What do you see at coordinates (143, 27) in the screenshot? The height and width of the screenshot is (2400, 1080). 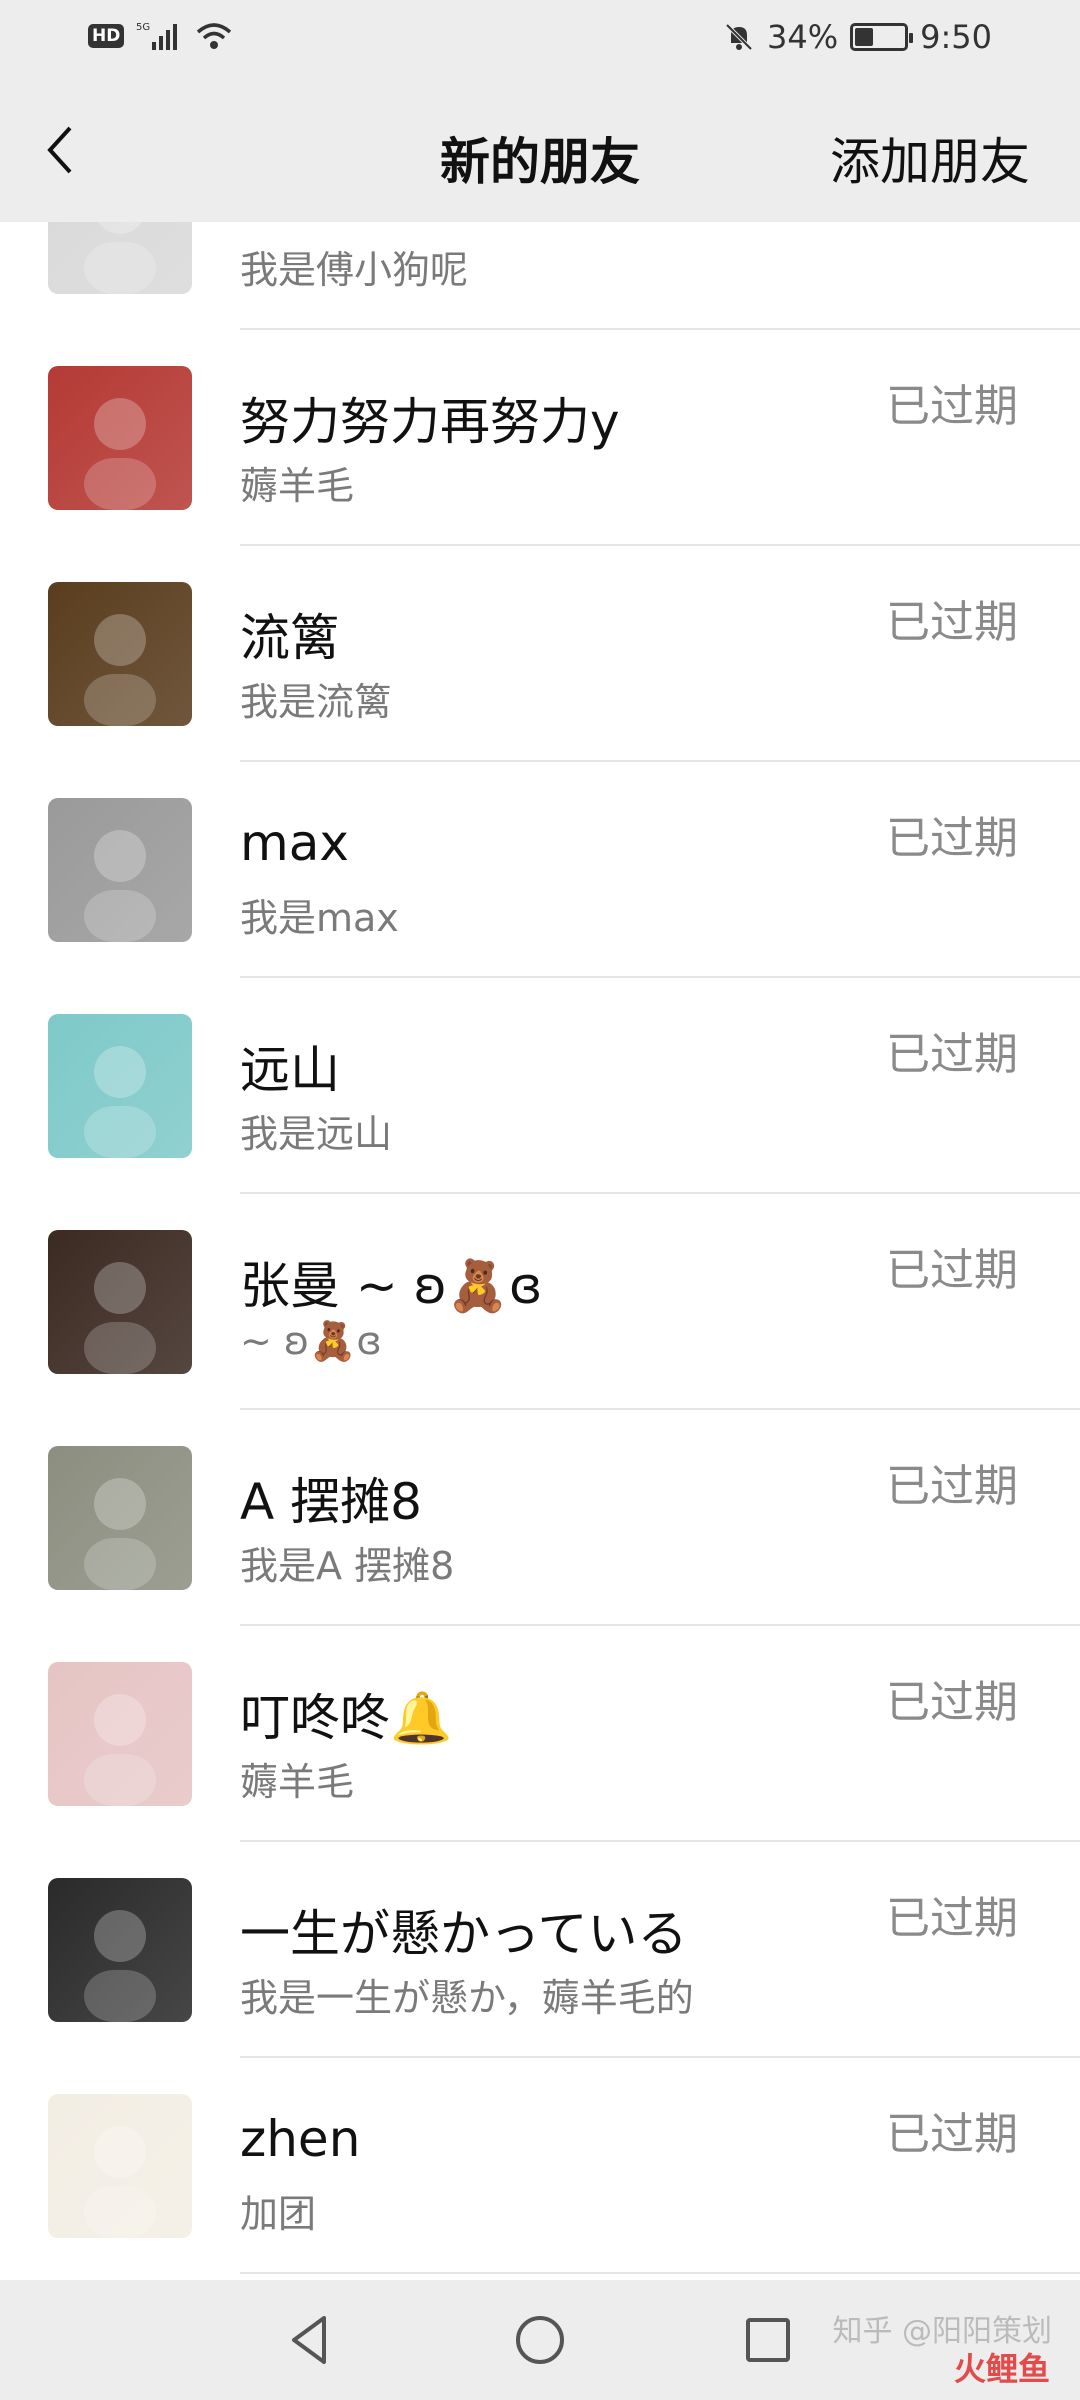 I see `network-label: 5G` at bounding box center [143, 27].